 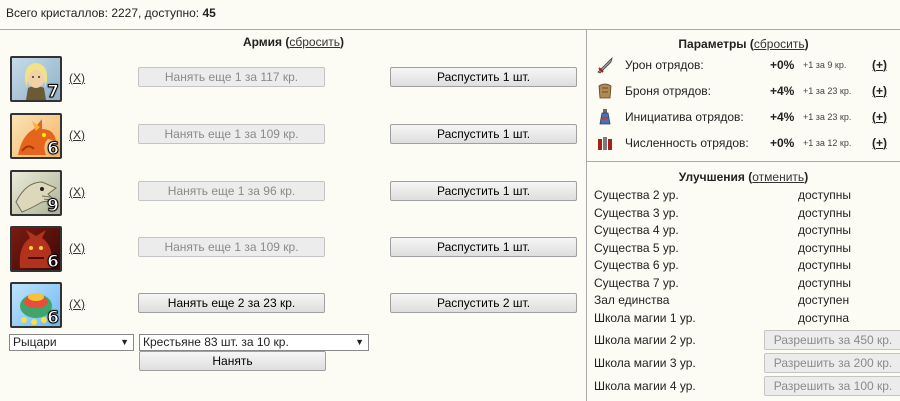 What do you see at coordinates (832, 340) in the screenshot?
I see `allow-upgrade-button: Разрешить за 450 кр.` at bounding box center [832, 340].